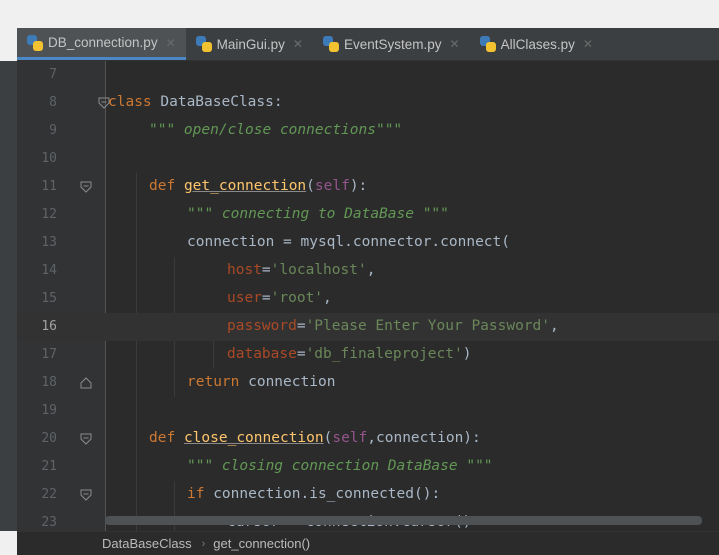 This screenshot has width=719, height=555. What do you see at coordinates (276, 130) in the screenshot?
I see `code-text: """ open/close connections"""` at bounding box center [276, 130].